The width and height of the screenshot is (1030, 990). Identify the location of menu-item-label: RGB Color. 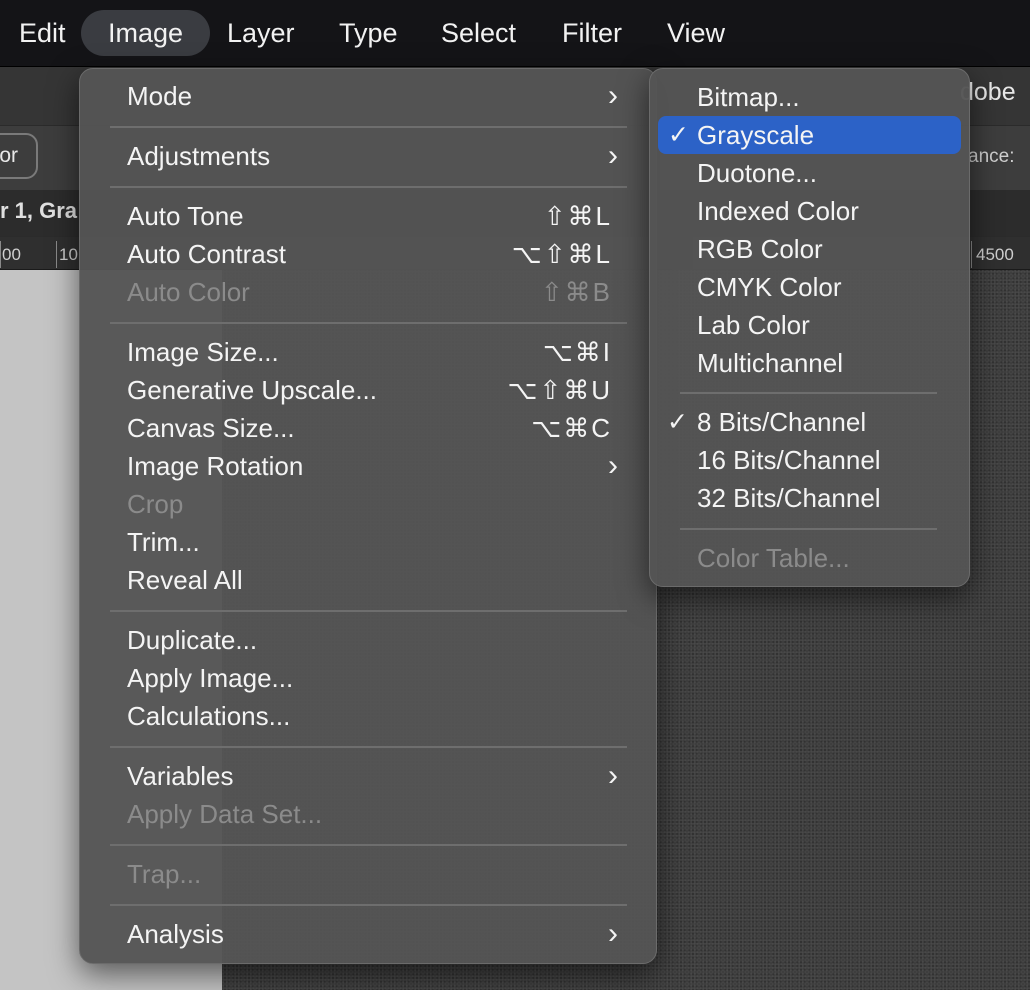
(760, 249).